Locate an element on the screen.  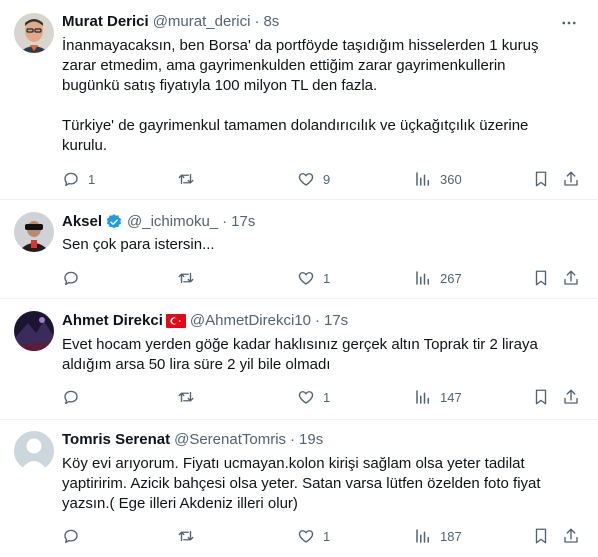
tweet-actions: 1 9 360 is located at coordinates (322, 179).